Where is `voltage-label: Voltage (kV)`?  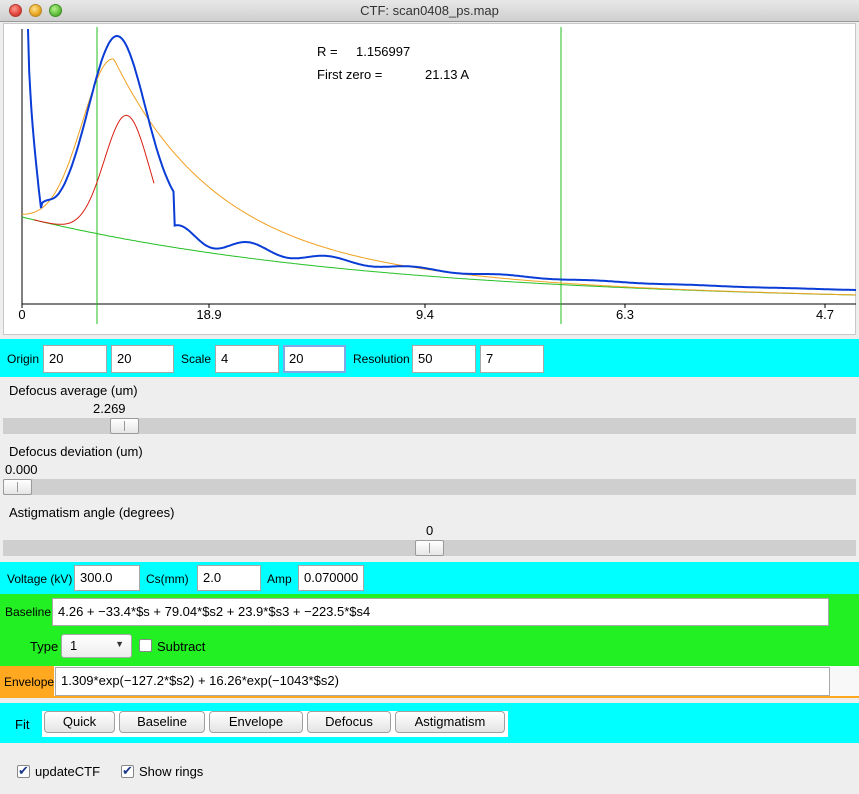 voltage-label: Voltage (kV) is located at coordinates (40, 579).